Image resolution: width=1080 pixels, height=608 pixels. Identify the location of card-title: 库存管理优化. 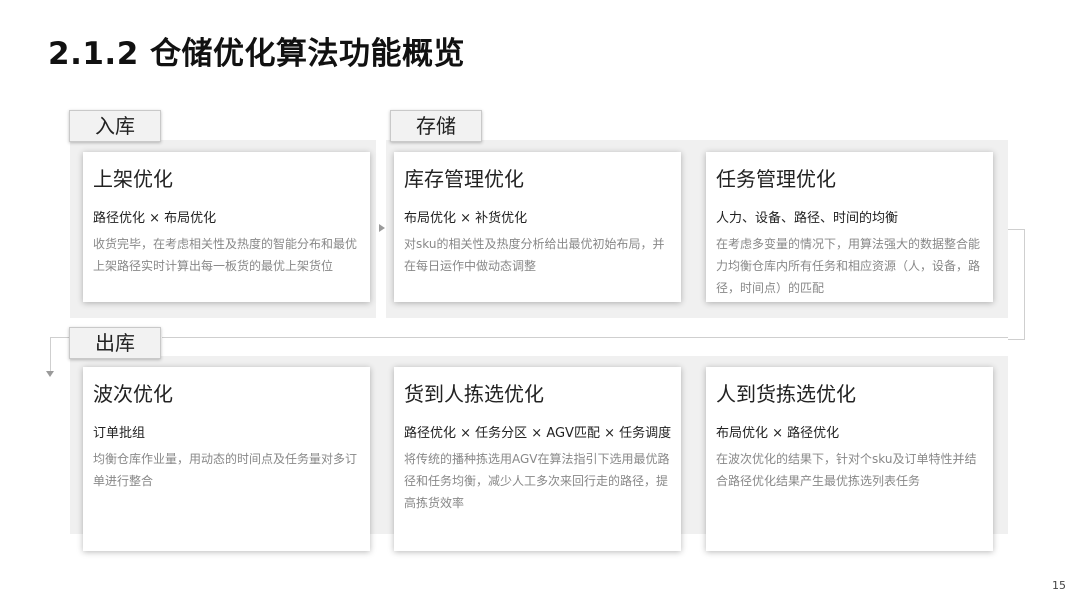
(464, 179).